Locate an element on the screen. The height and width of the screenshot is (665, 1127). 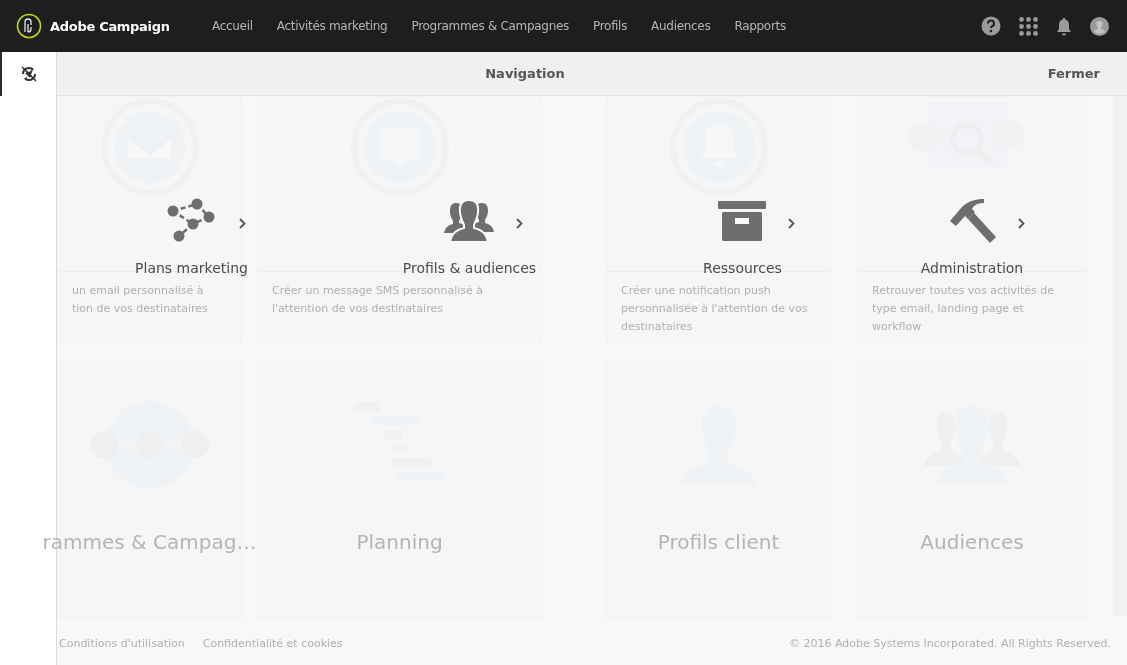
archive-box-icon is located at coordinates (742, 221).